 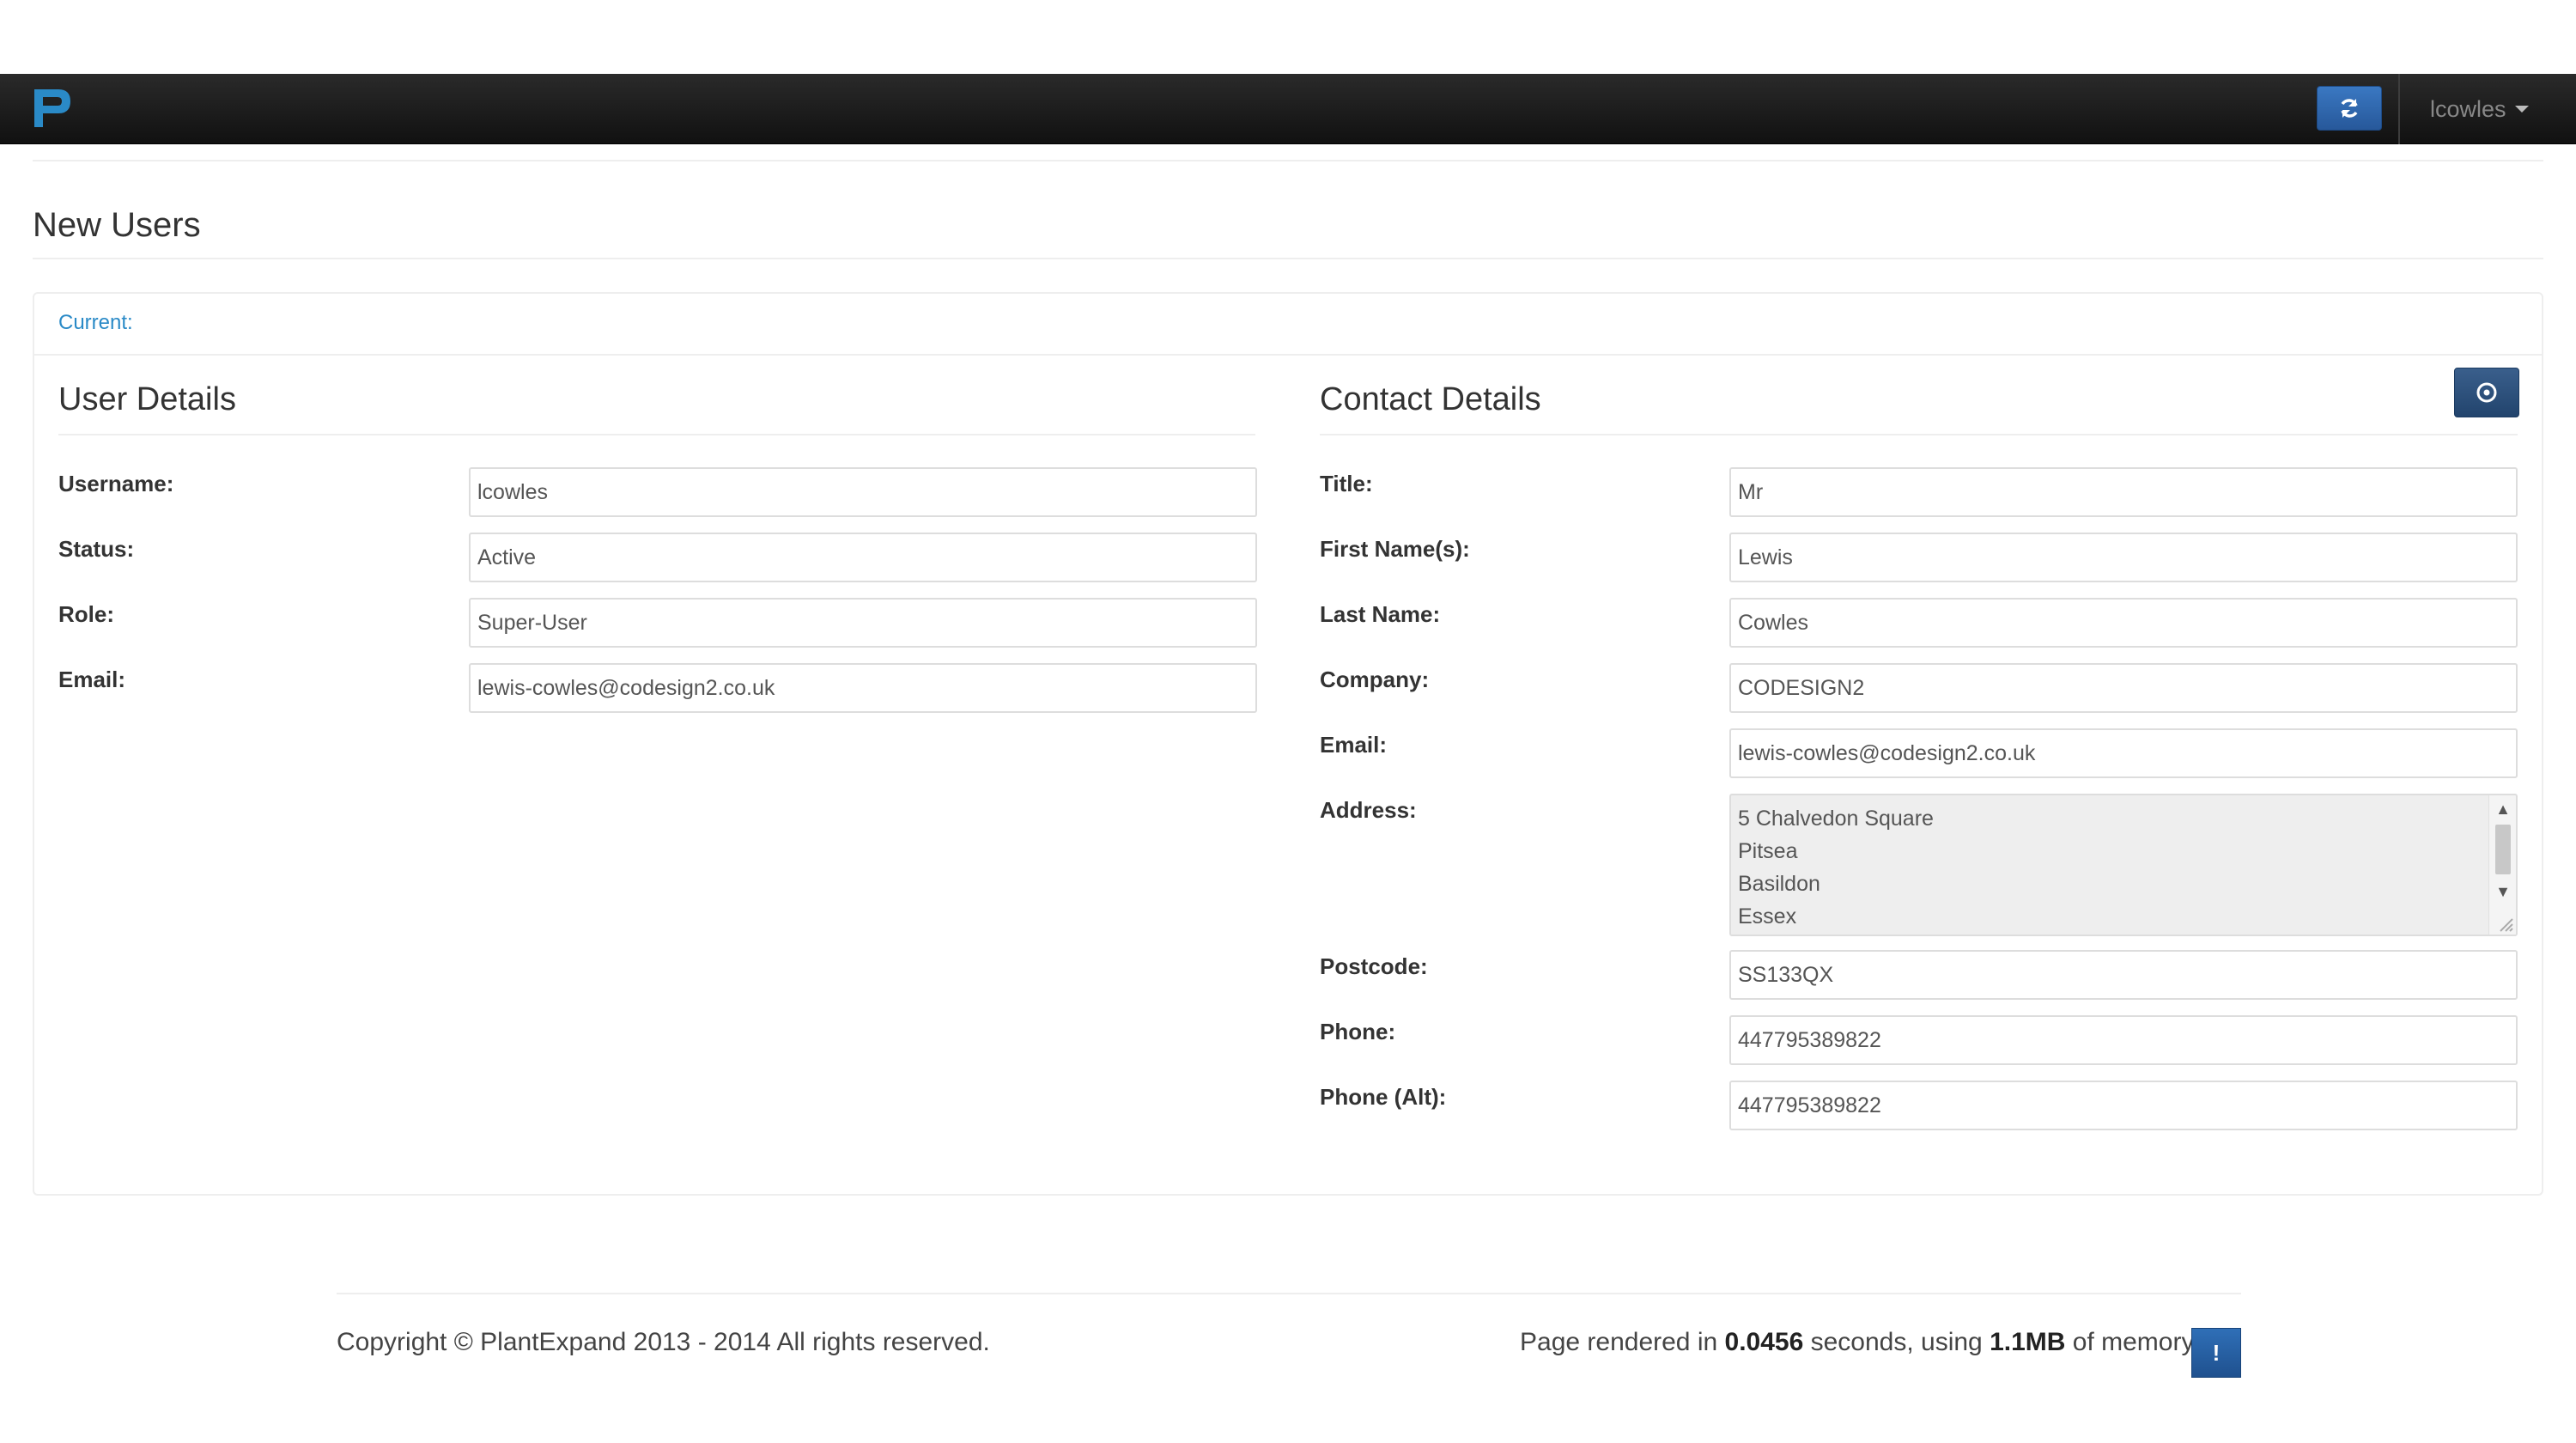 What do you see at coordinates (1768, 851) in the screenshot?
I see `address-line: Pitsea` at bounding box center [1768, 851].